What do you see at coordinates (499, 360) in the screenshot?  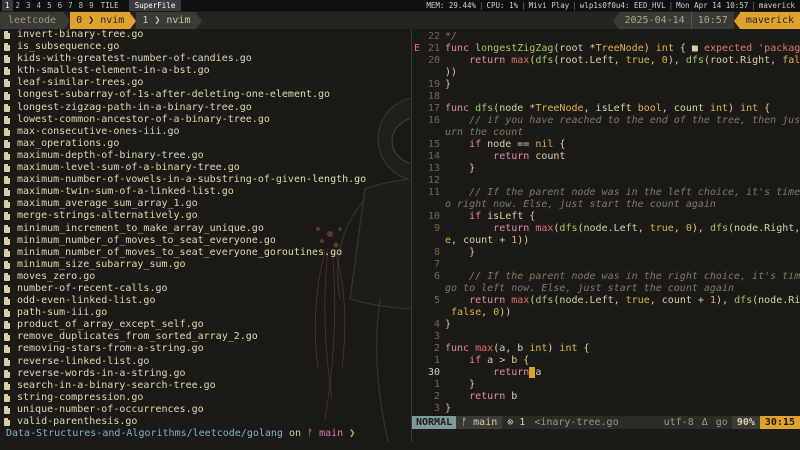 I see `code-text: if a > b {` at bounding box center [499, 360].